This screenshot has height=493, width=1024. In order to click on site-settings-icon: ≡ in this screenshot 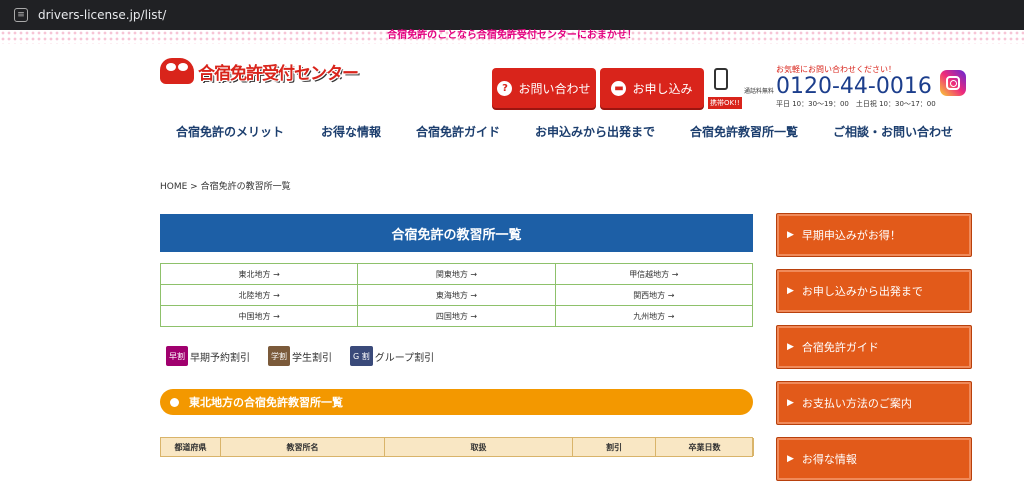, I will do `click(21, 15)`.